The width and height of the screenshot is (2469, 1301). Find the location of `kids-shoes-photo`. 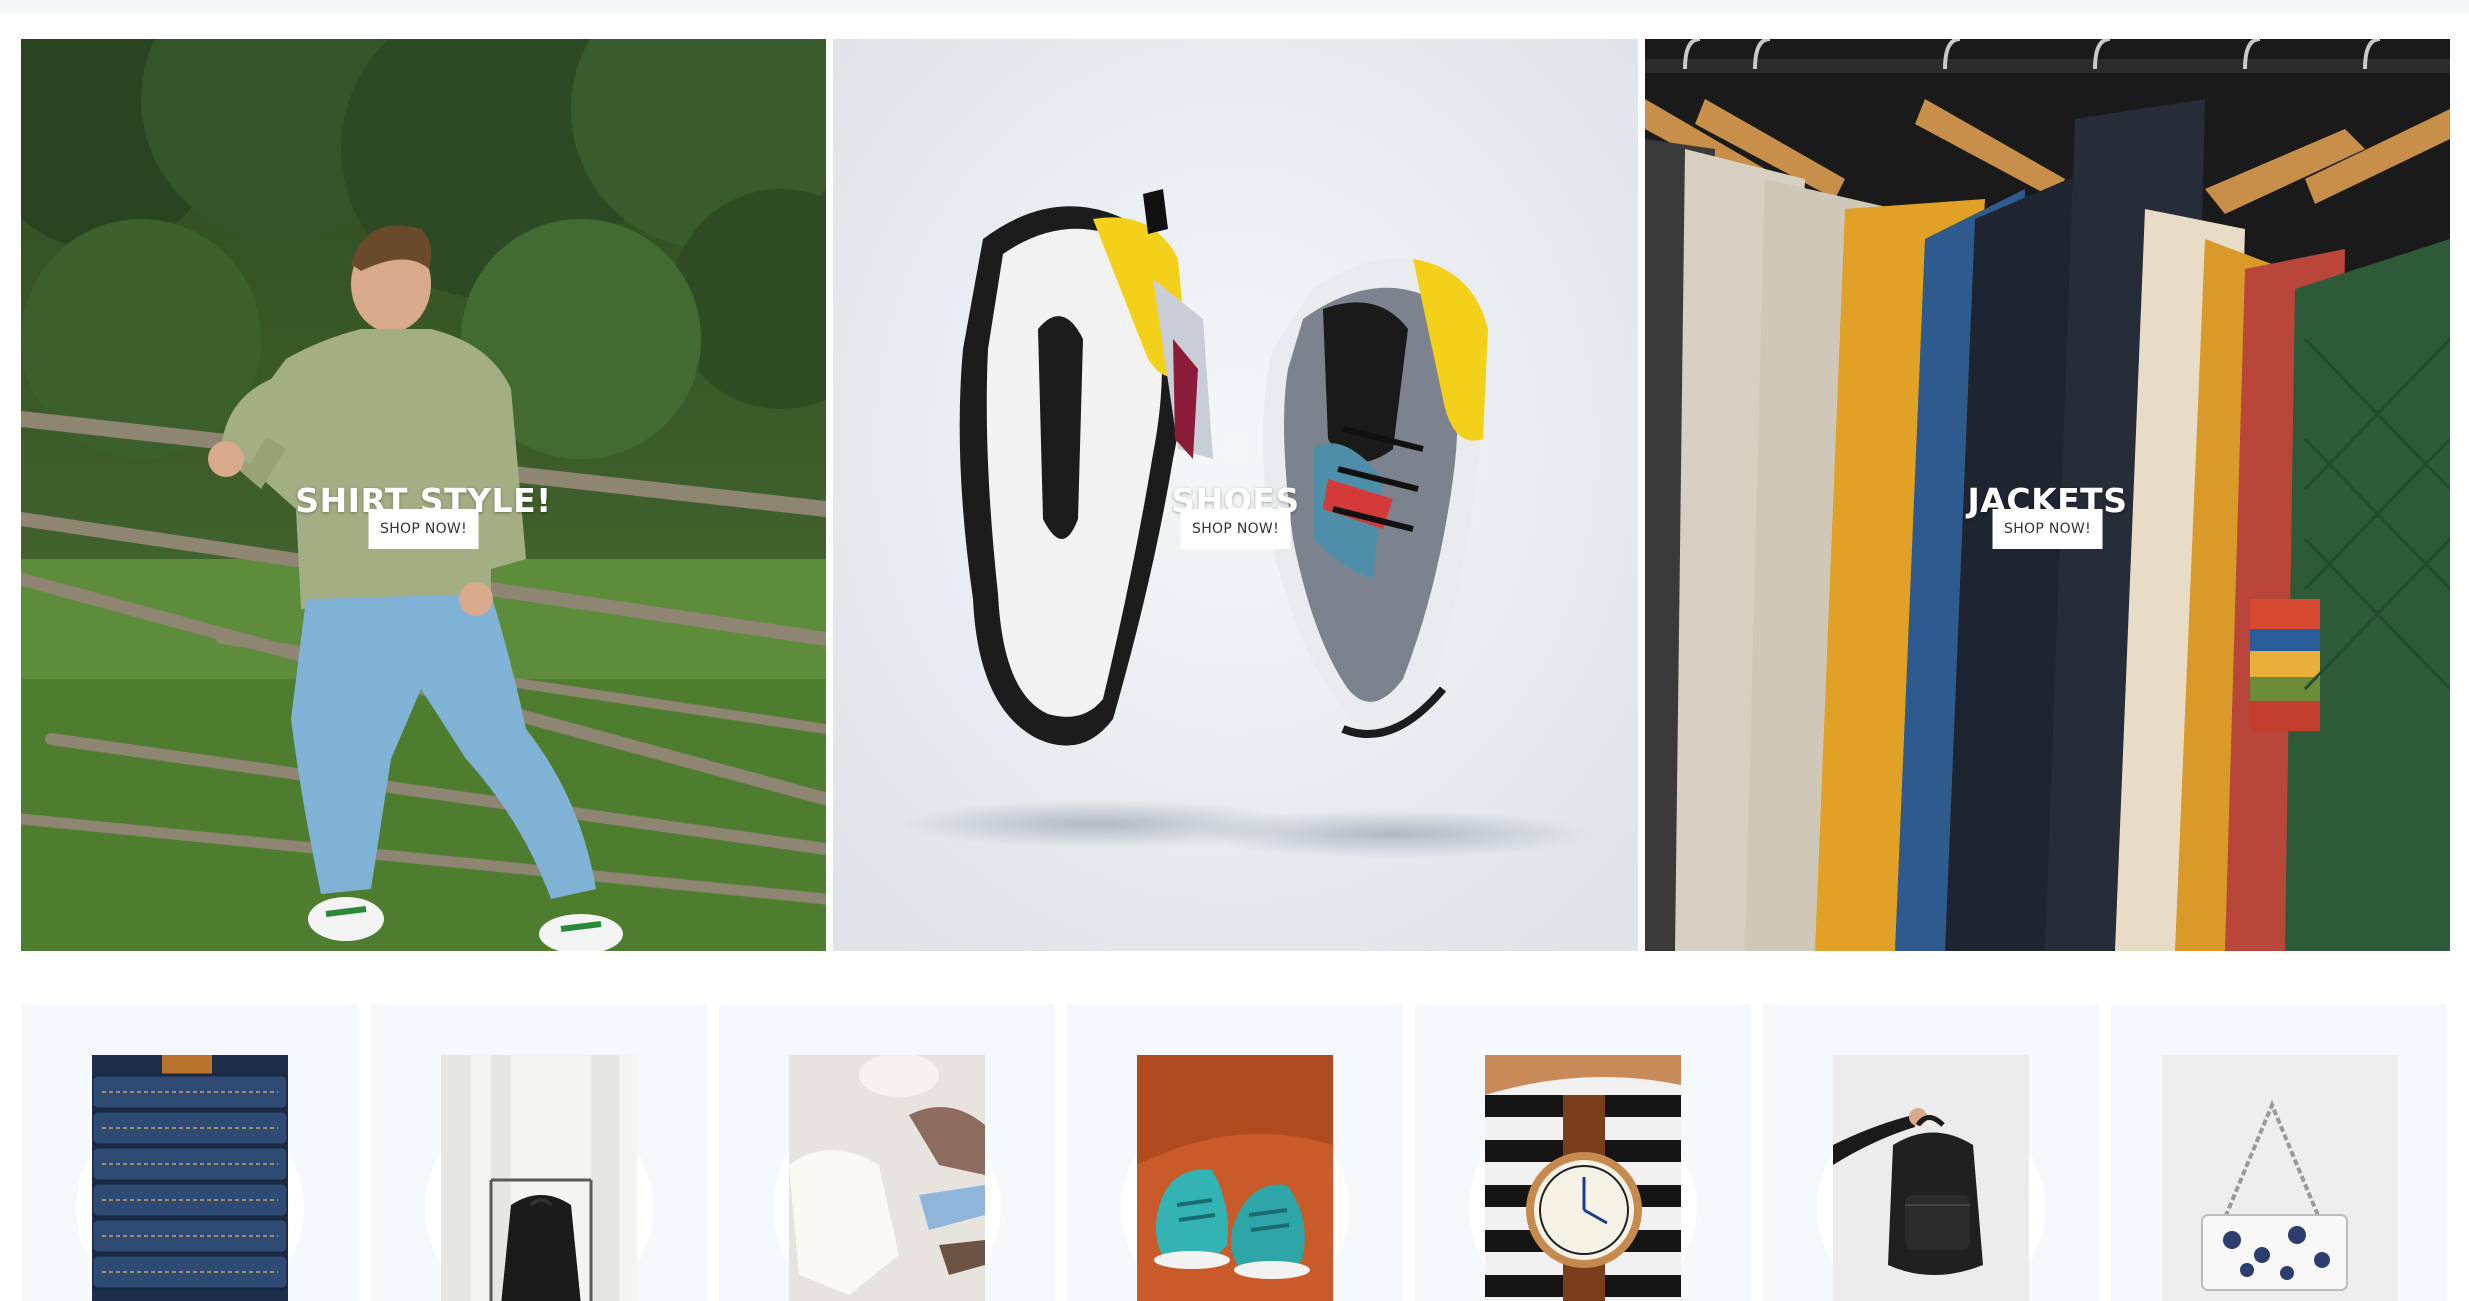

kids-shoes-photo is located at coordinates (1235, 1178).